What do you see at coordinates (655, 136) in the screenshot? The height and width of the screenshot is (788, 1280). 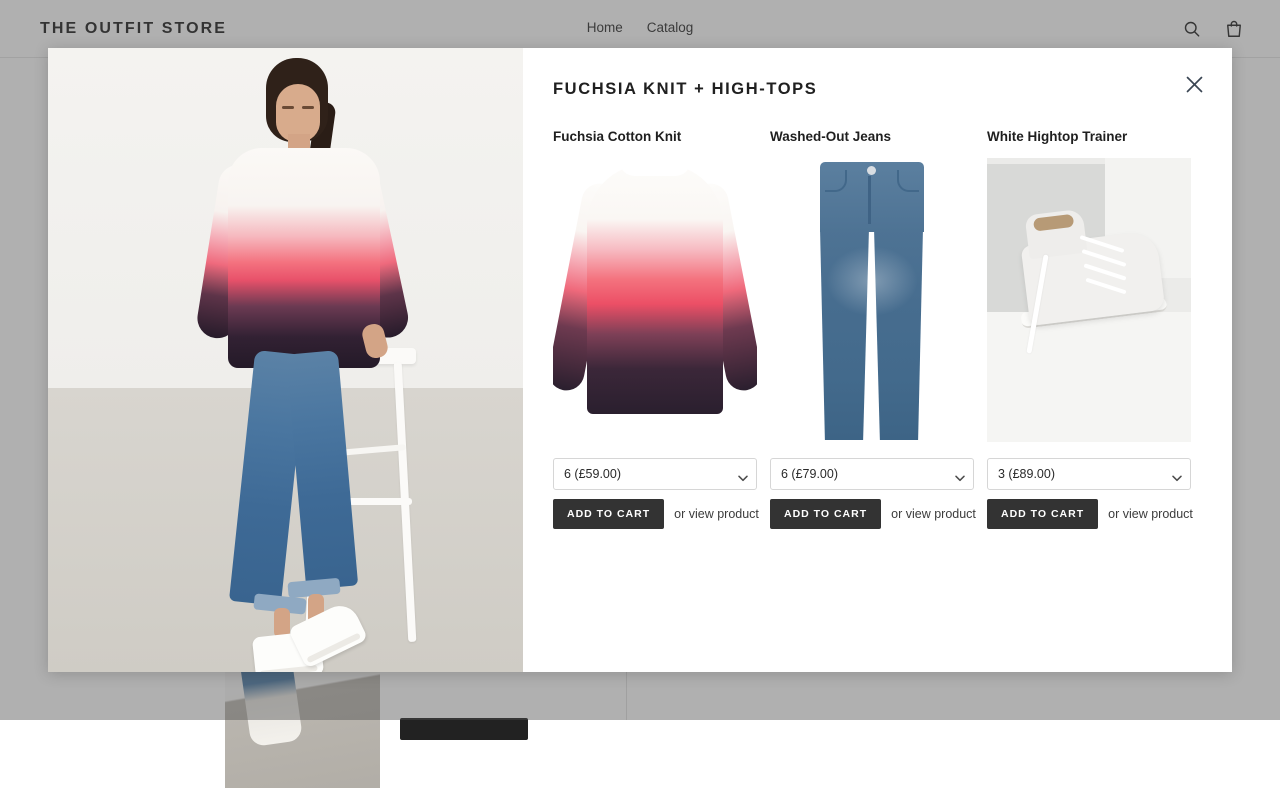 I see `product-title: Fuchsia Cotton Knit` at bounding box center [655, 136].